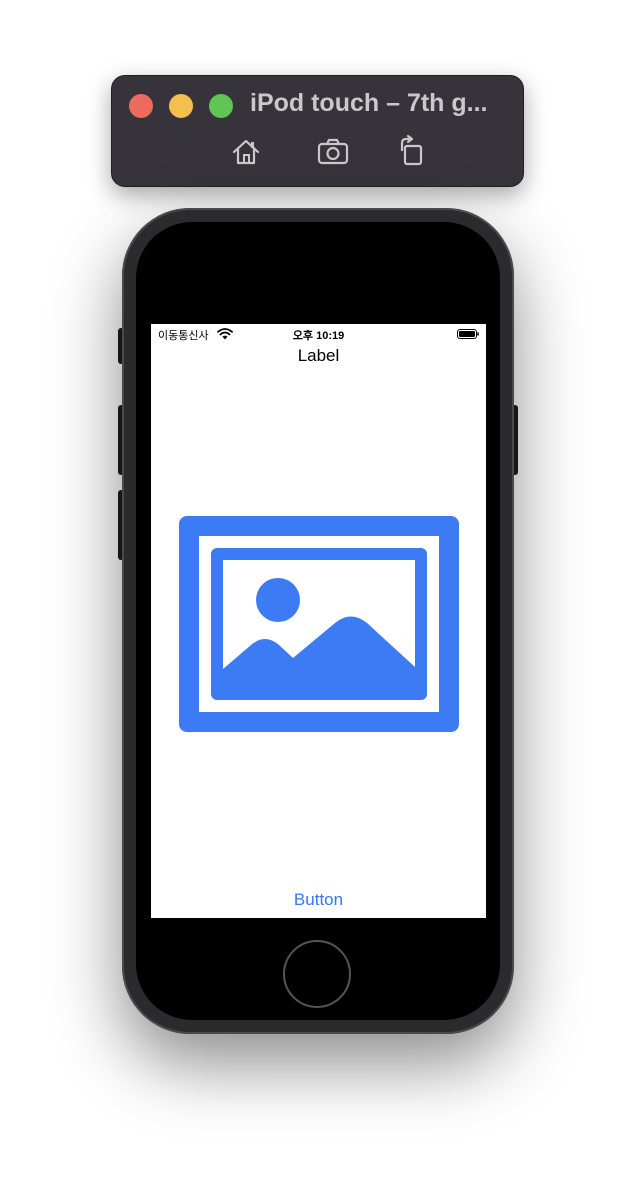 This screenshot has width=636, height=1182. I want to click on device-home-button, so click(317, 974).